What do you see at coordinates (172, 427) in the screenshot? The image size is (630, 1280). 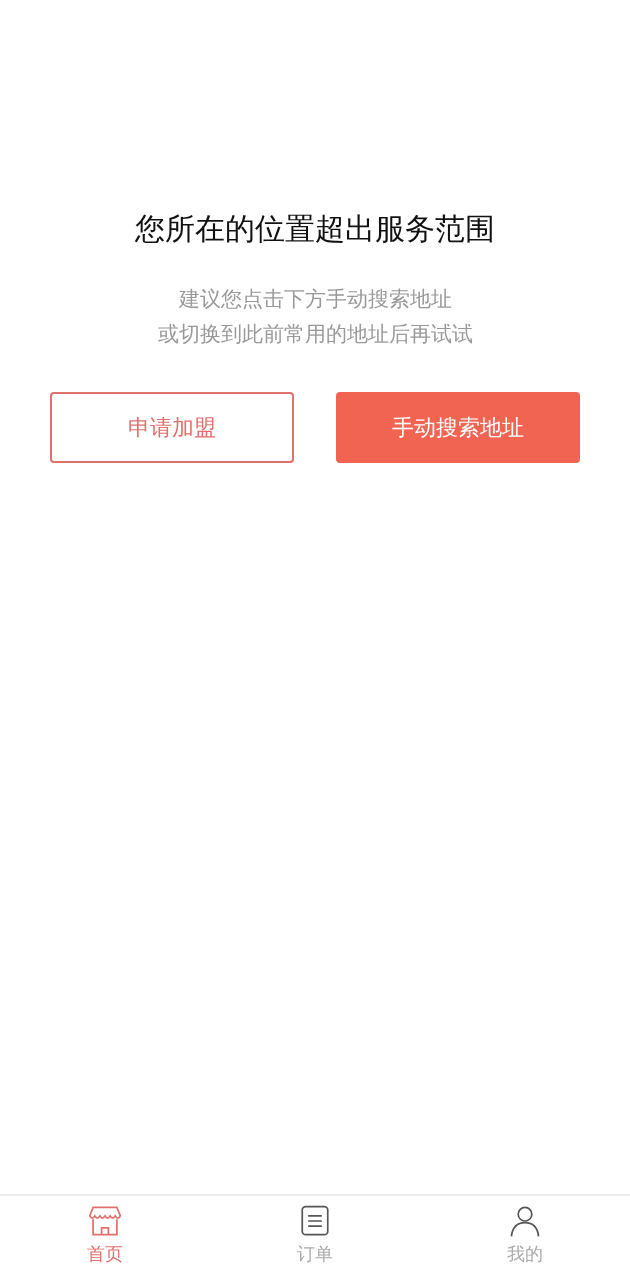 I see `apply-button: 申请加盟` at bounding box center [172, 427].